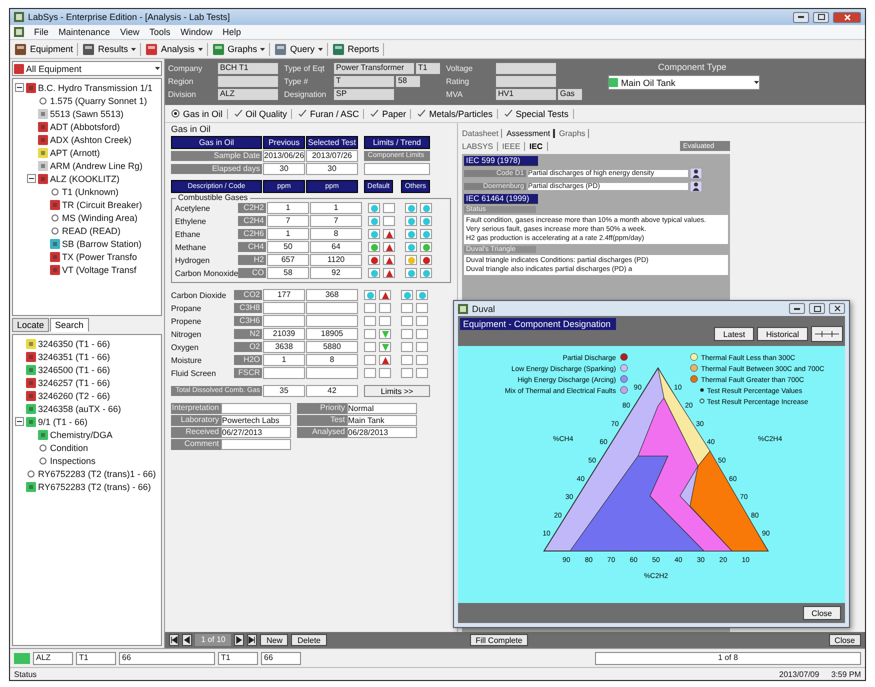 The width and height of the screenshot is (875, 687). What do you see at coordinates (69, 447) in the screenshot?
I see `tree-item: Condition` at bounding box center [69, 447].